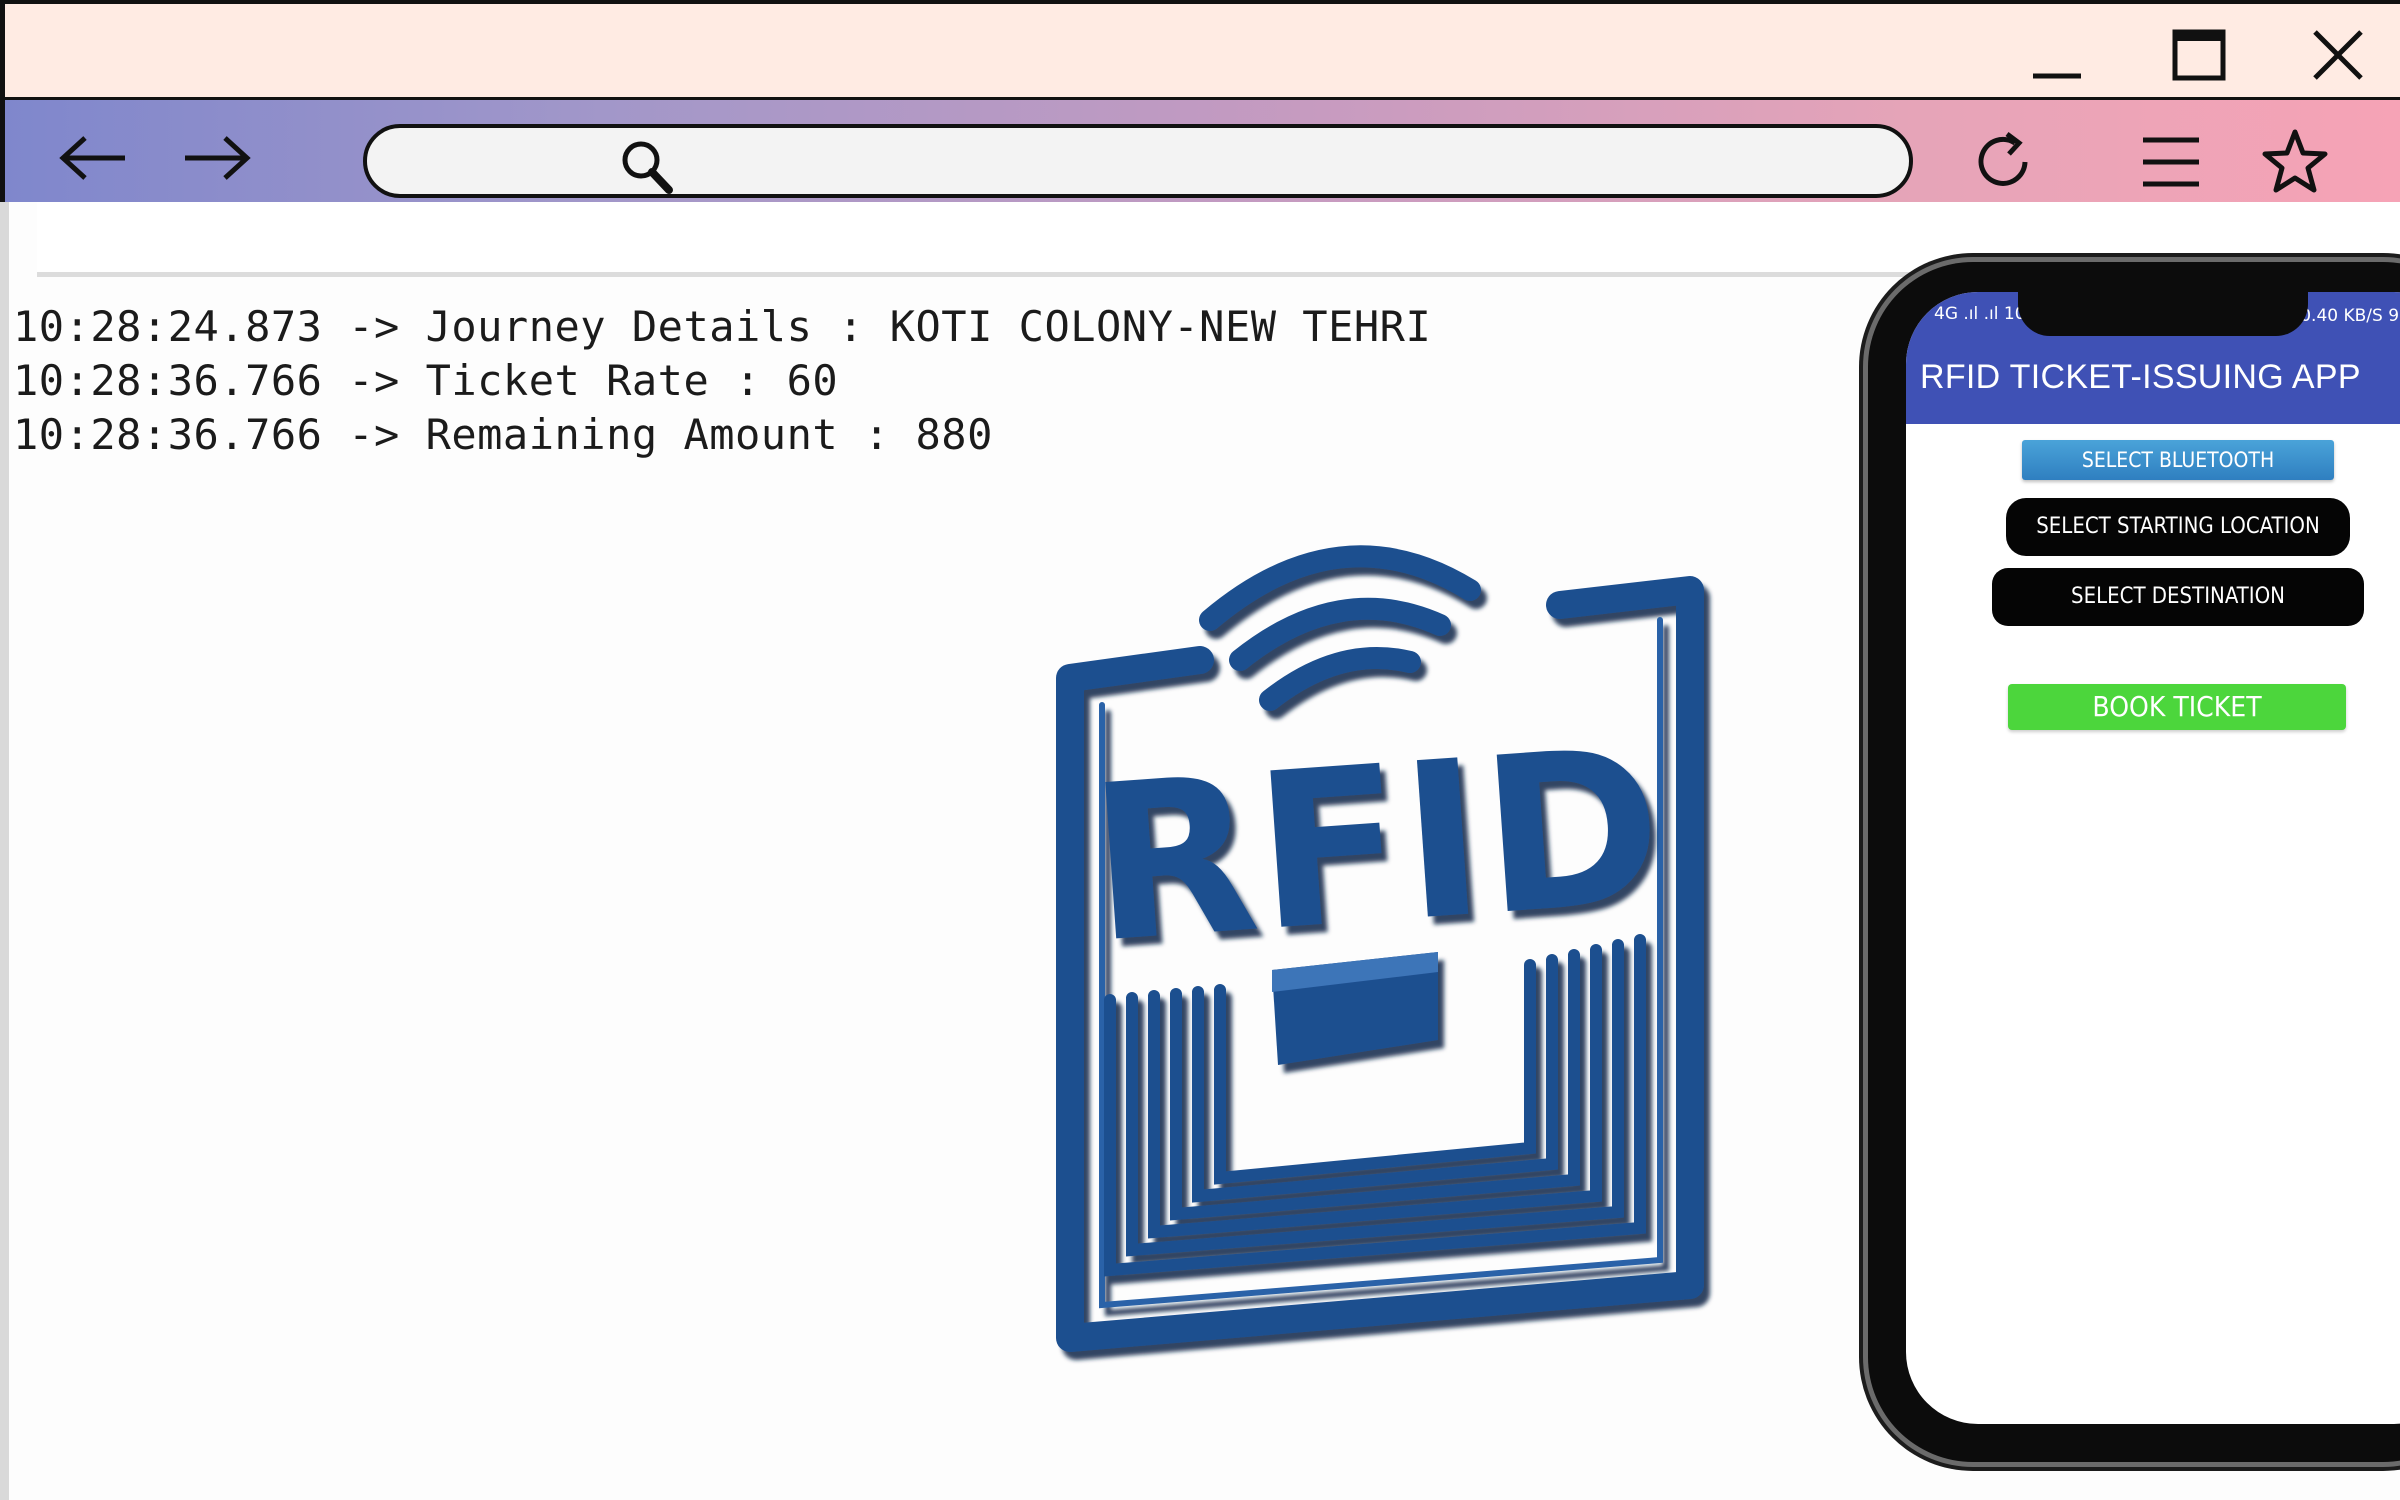 Image resolution: width=2400 pixels, height=1500 pixels. Describe the element at coordinates (2295, 162) in the screenshot. I see `star-icon` at that location.